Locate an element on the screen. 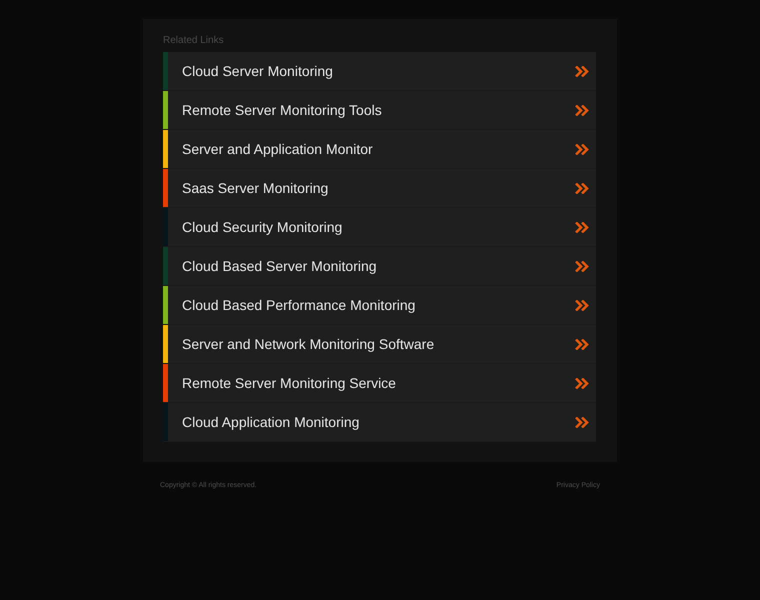  link-row: Cloud Based Performance Monitoring is located at coordinates (379, 305).